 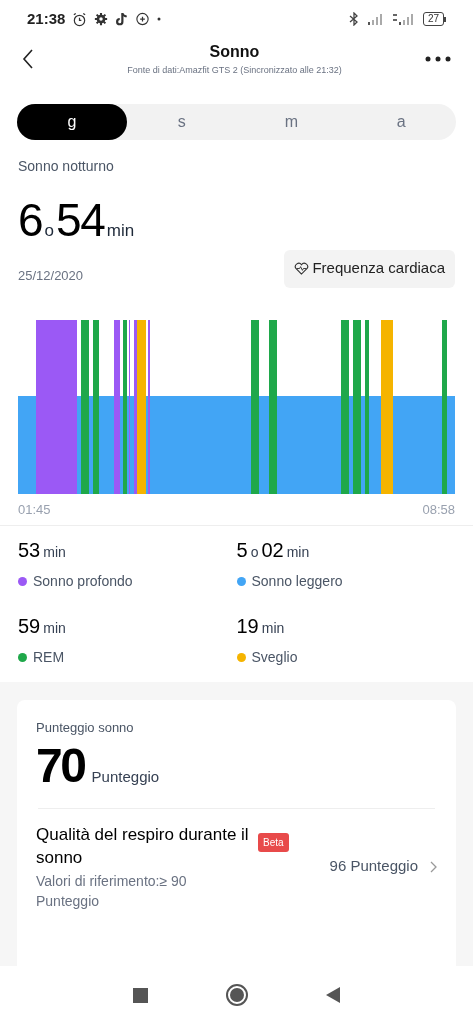 What do you see at coordinates (143, 19) in the screenshot?
I see `add-location-icon` at bounding box center [143, 19].